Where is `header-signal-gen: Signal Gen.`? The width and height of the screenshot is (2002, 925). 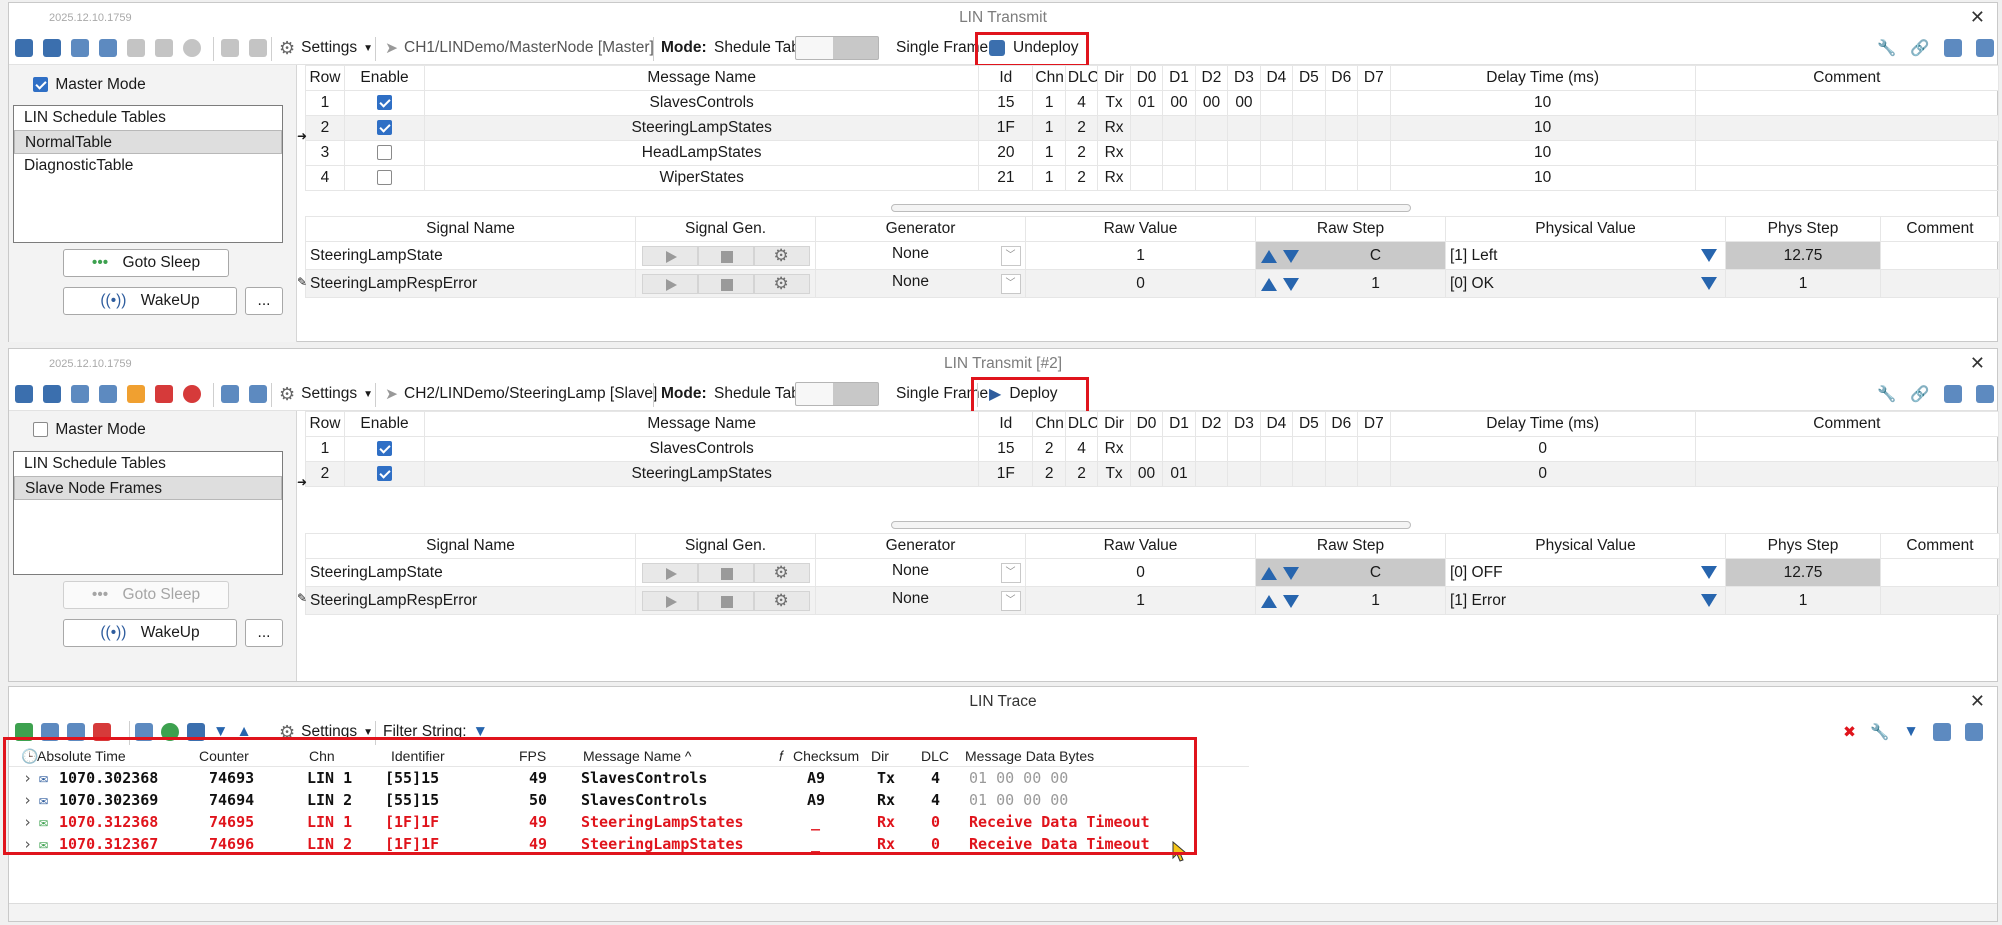 header-signal-gen: Signal Gen. is located at coordinates (725, 229).